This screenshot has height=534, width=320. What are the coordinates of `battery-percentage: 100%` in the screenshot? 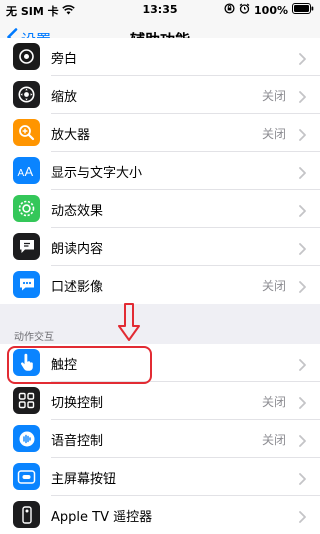 It's located at (271, 10).